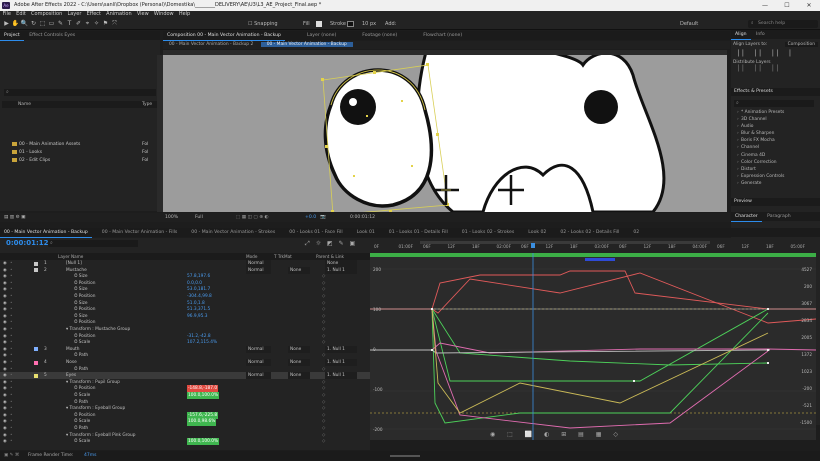 This screenshot has width=820, height=461. Describe the element at coordinates (283, 256) in the screenshot. I see `col-trkmat: T TrkMat` at that location.